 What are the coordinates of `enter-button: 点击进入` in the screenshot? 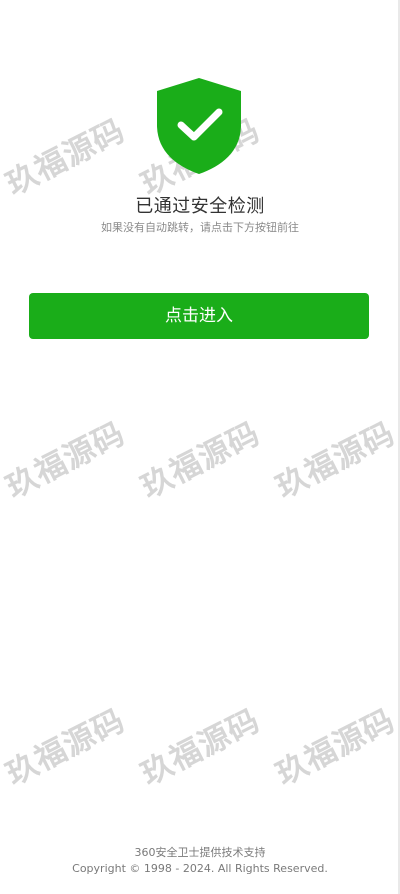 It's located at (199, 316).